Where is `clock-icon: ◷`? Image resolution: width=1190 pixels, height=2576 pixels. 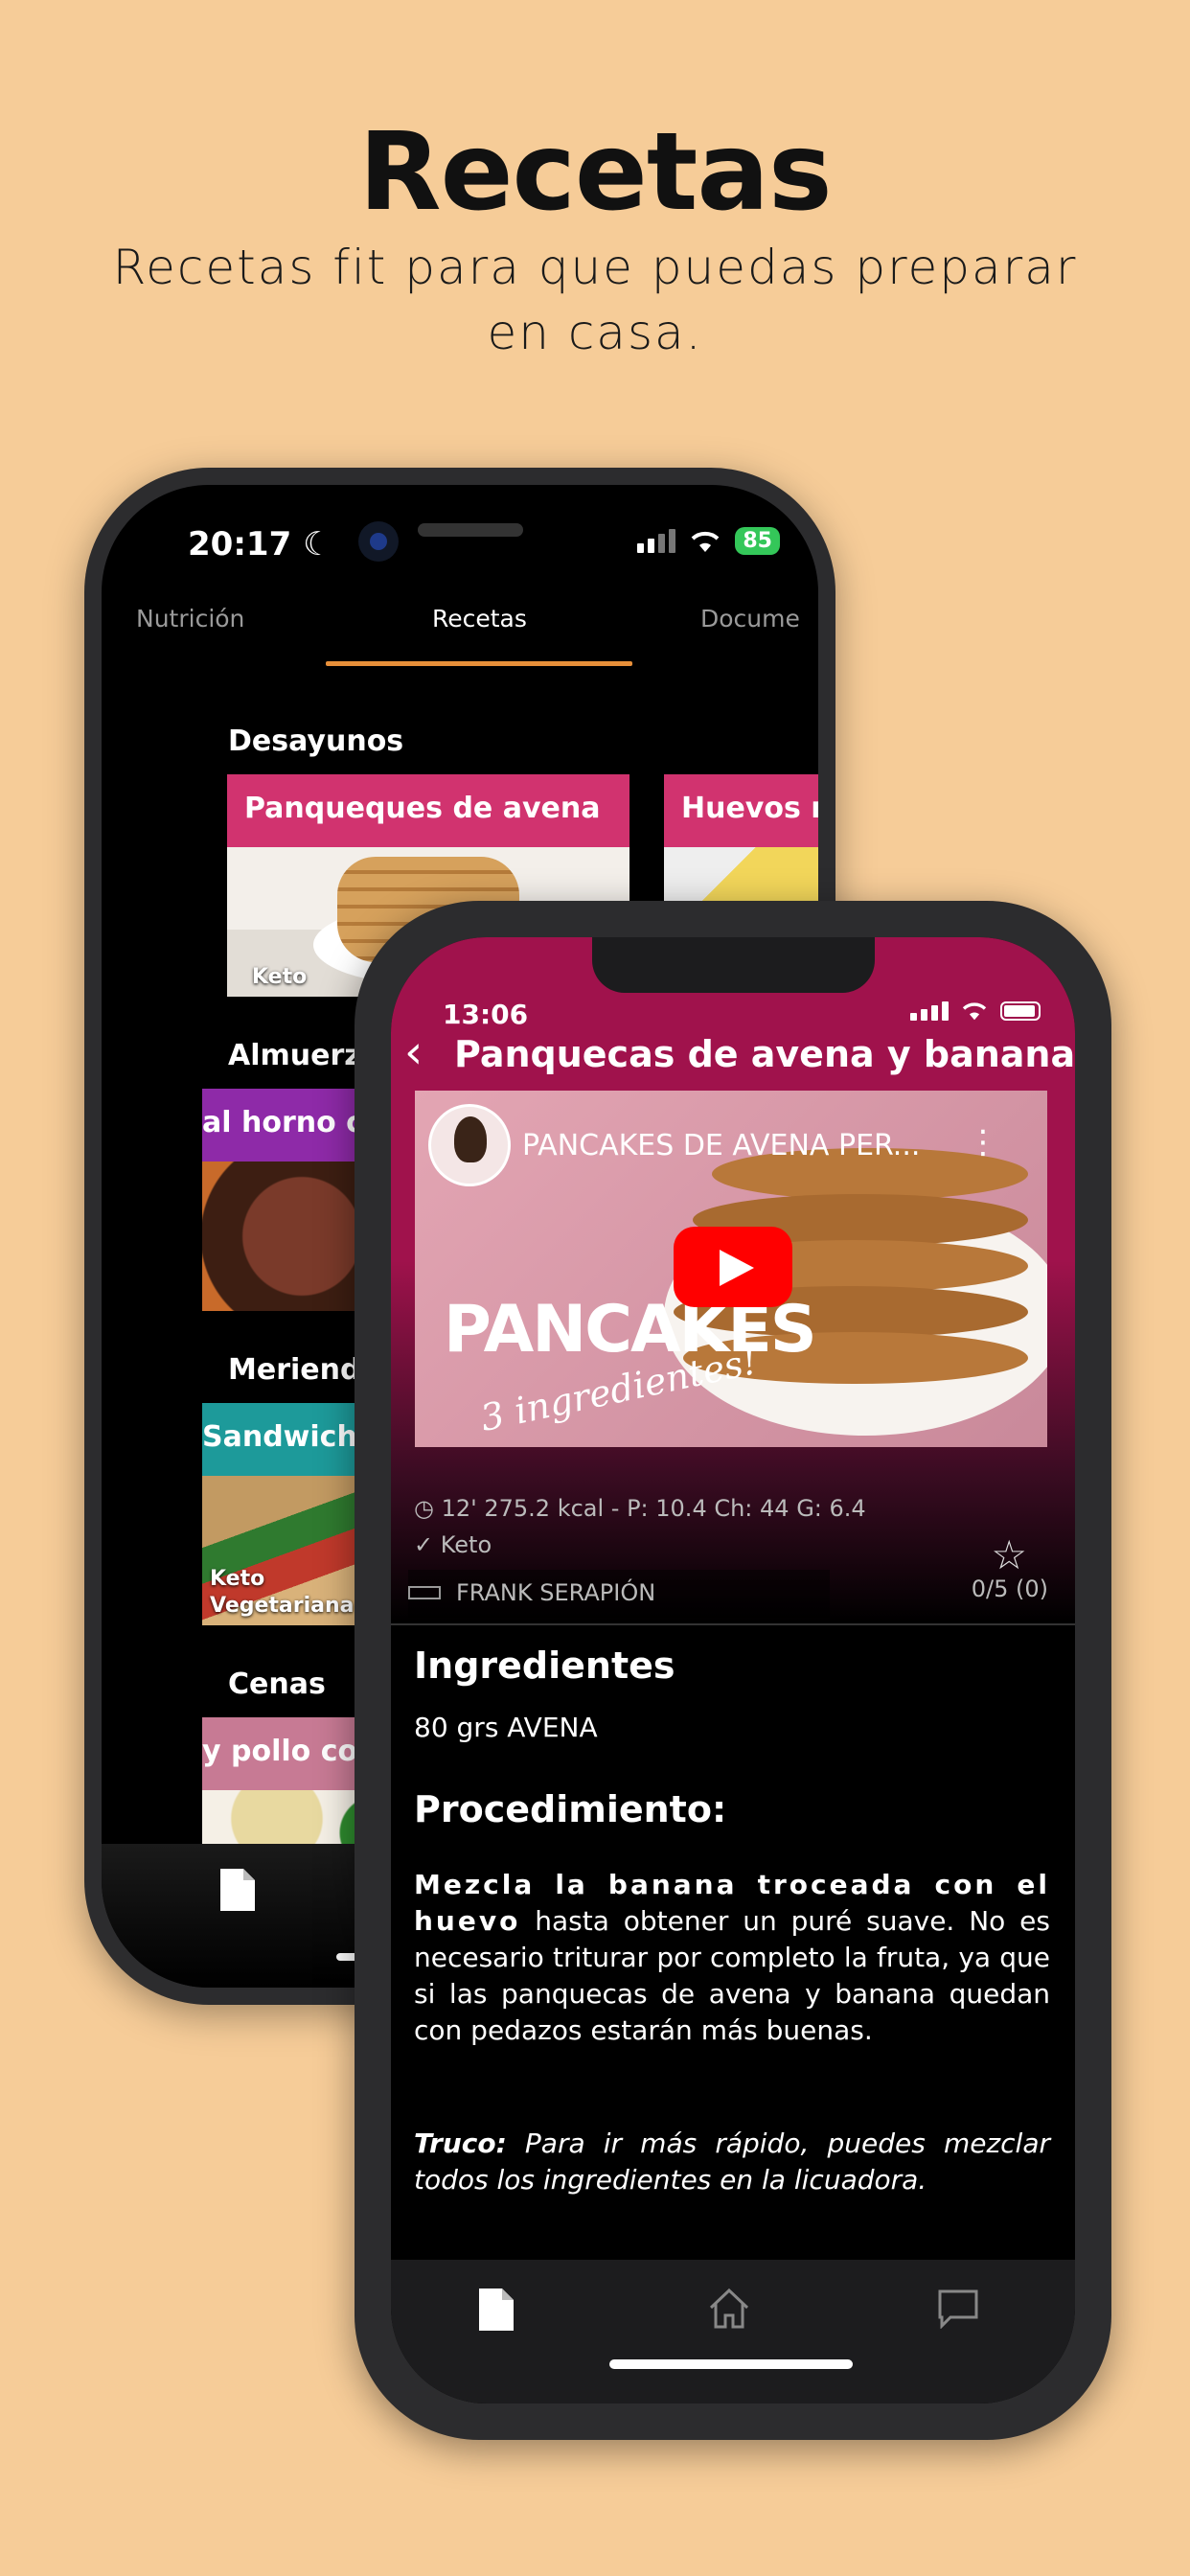
clock-icon: ◷ is located at coordinates (424, 1508).